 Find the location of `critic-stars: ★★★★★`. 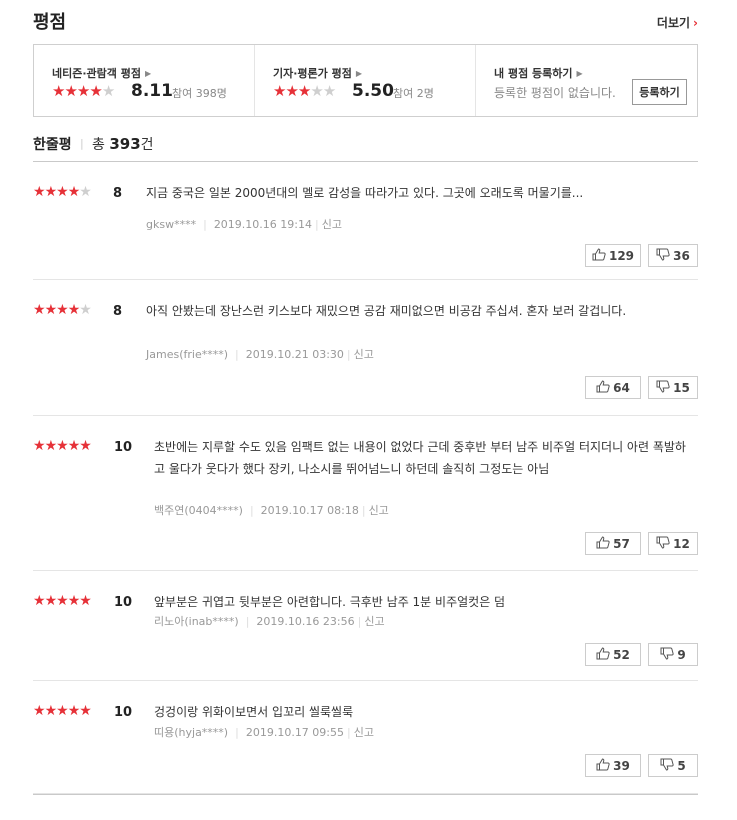

critic-stars: ★★★★★ is located at coordinates (304, 91).